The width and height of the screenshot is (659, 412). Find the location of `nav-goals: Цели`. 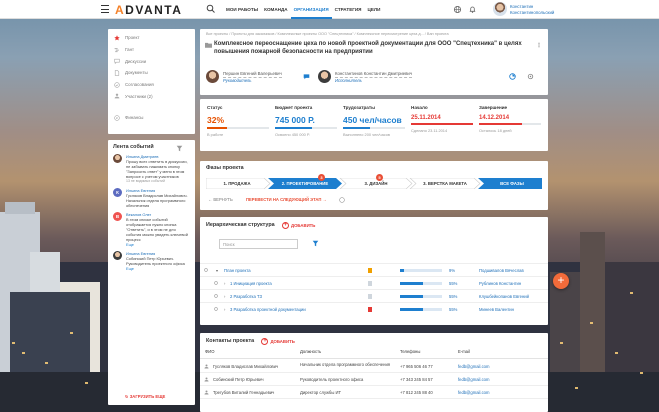

nav-goals: Цели is located at coordinates (373, 9).